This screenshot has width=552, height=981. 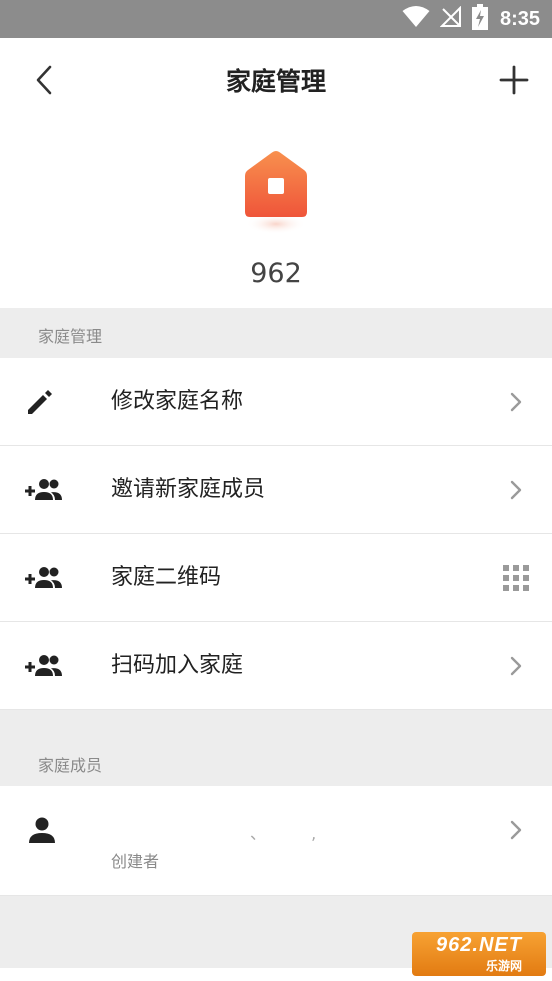 I want to click on watermark-subtext: 乐游网, so click(x=504, y=966).